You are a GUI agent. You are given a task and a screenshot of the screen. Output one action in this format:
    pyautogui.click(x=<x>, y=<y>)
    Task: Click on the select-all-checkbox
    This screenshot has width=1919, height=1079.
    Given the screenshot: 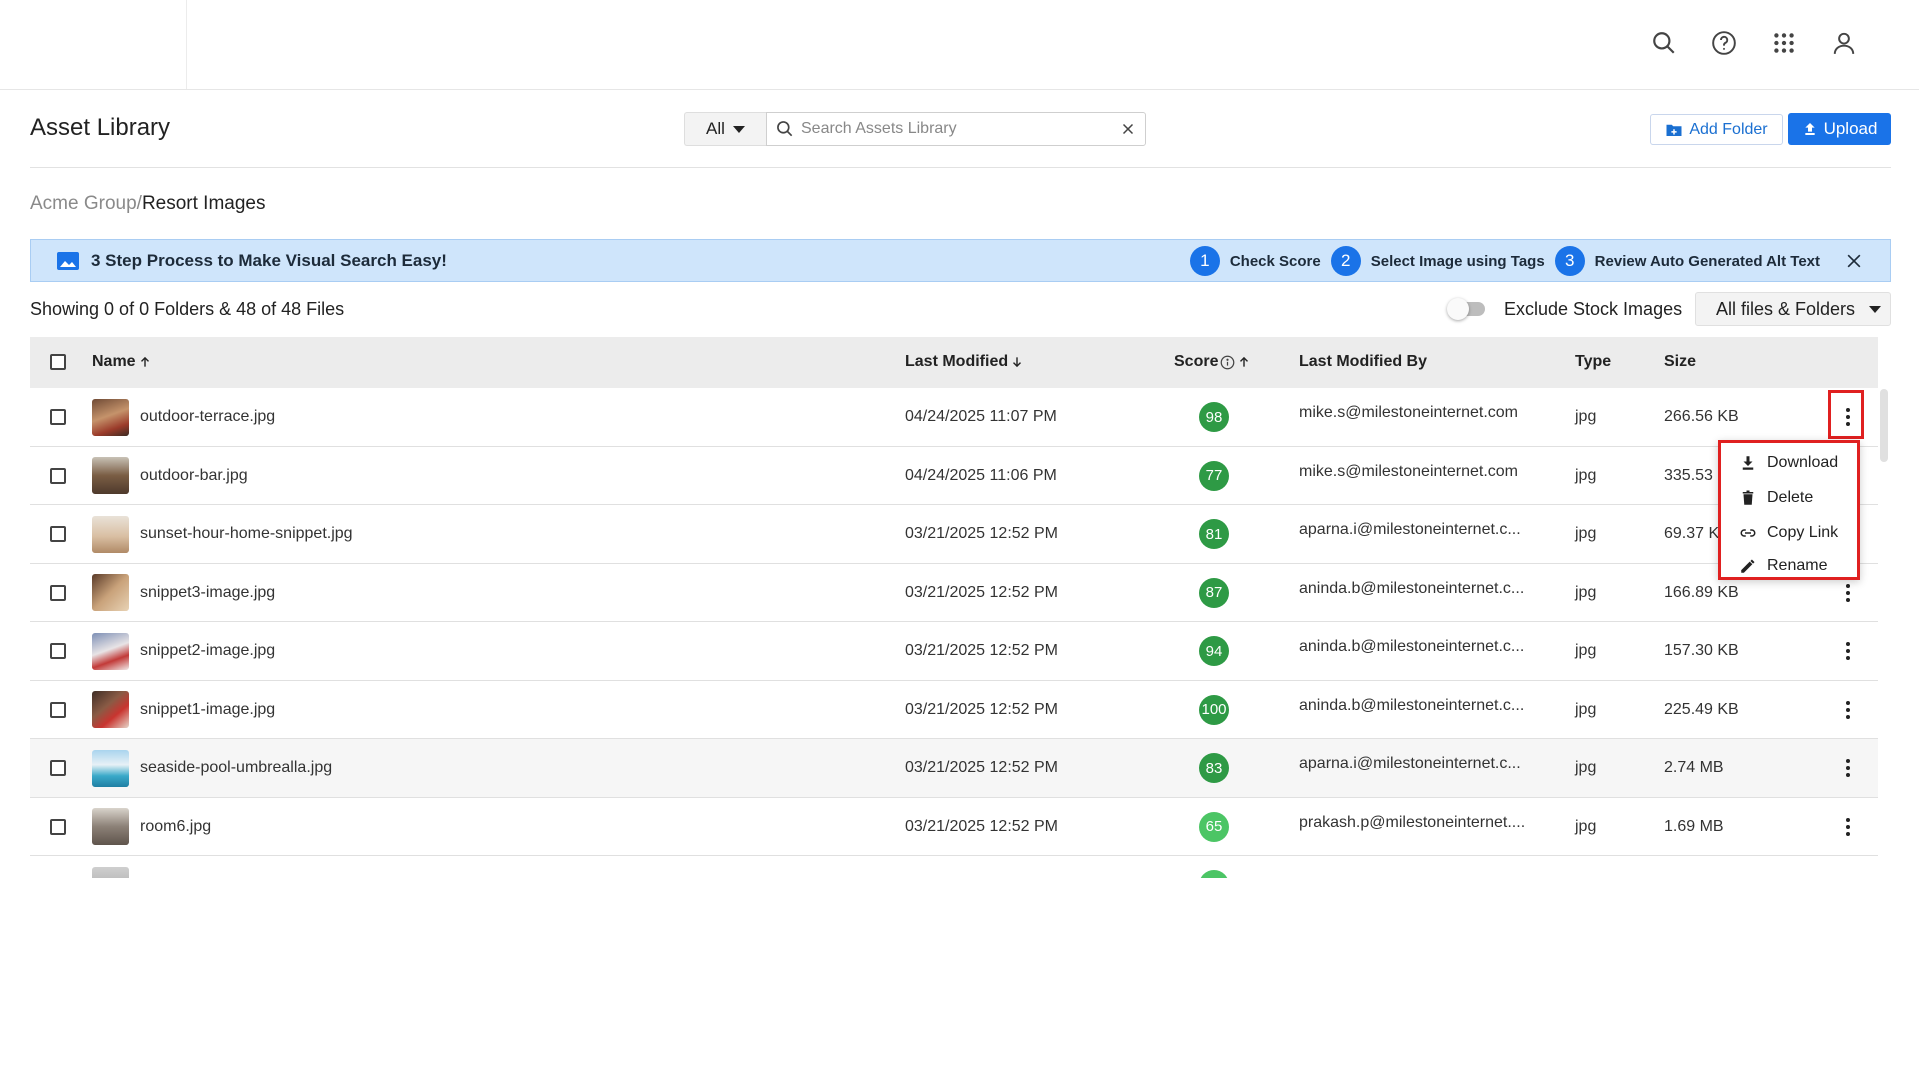 What is the action you would take?
    pyautogui.click(x=58, y=362)
    